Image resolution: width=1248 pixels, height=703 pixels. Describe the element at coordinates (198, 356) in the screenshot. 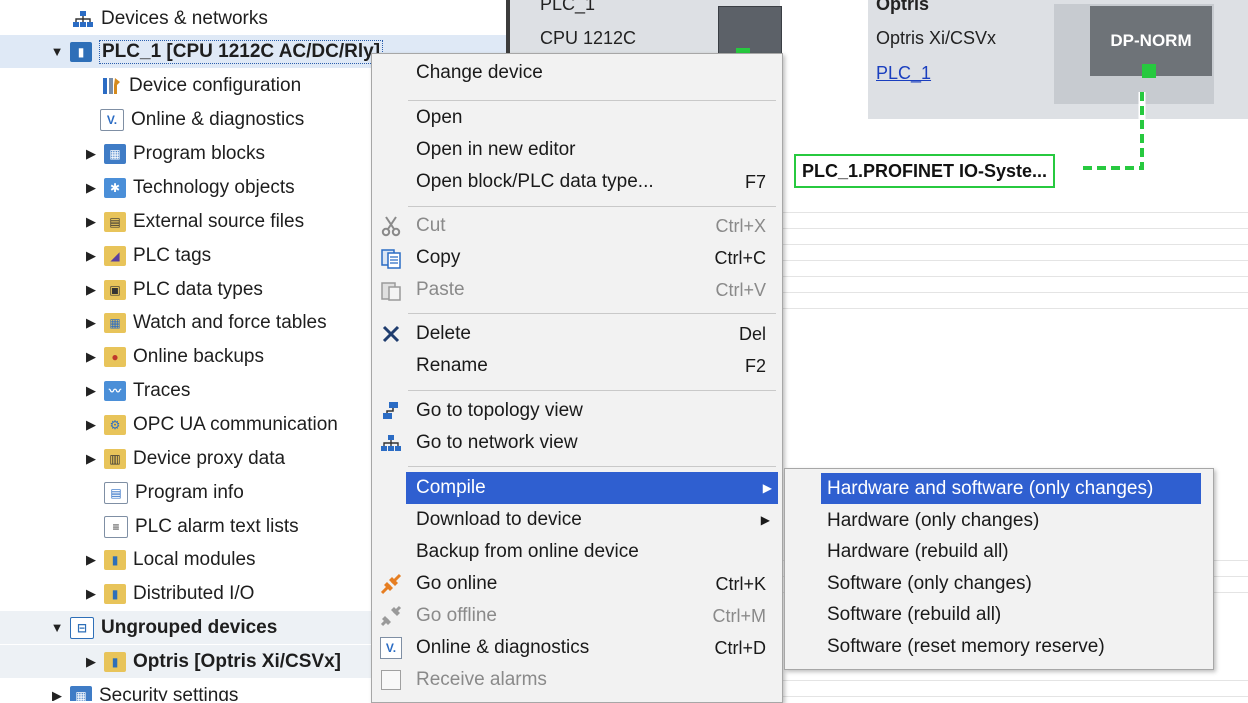

I see `tree-item-label: Online backups` at that location.